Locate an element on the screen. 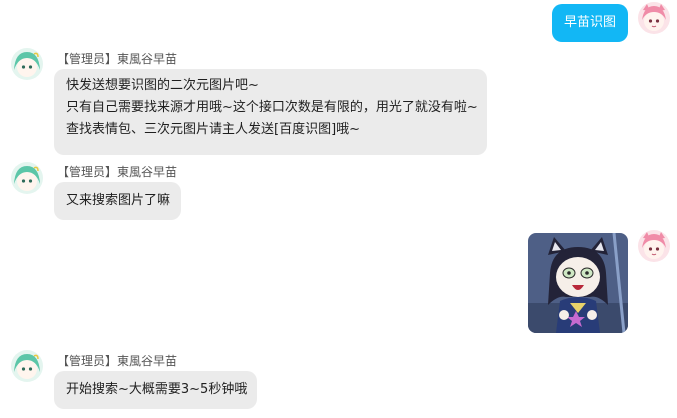 The image size is (677, 418). self-message-bubble: 早苗识图 is located at coordinates (590, 23).